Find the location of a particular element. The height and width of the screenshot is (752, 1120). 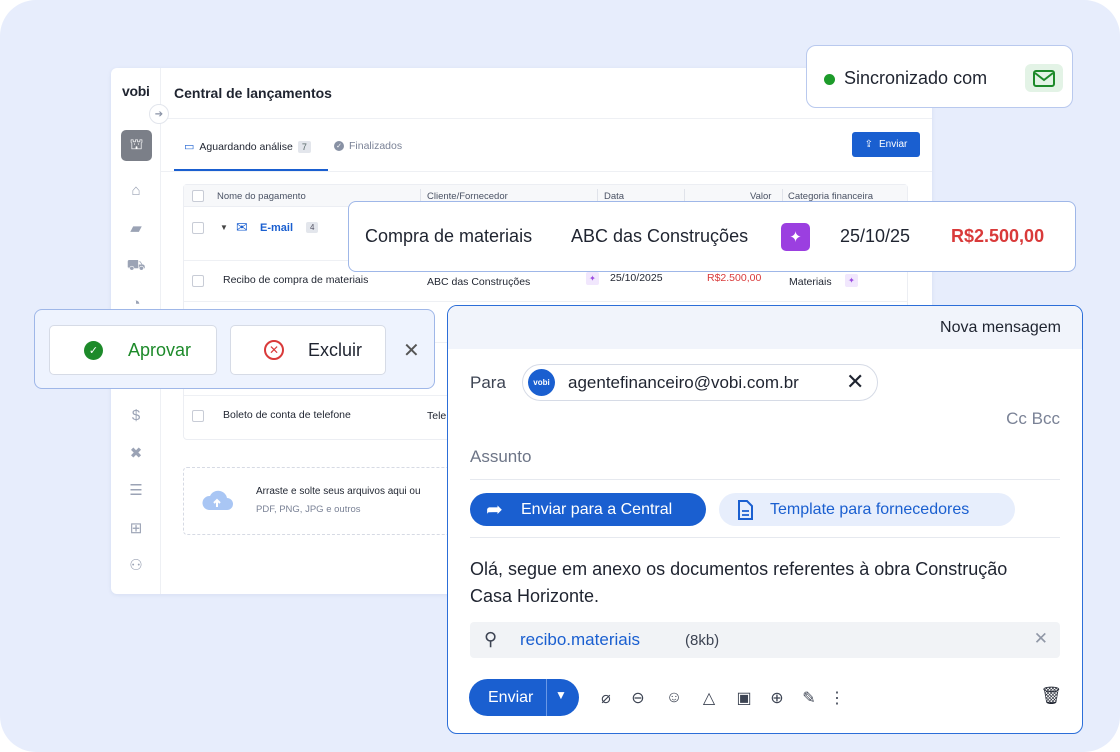

enviar-label: Enviar is located at coordinates (893, 144).